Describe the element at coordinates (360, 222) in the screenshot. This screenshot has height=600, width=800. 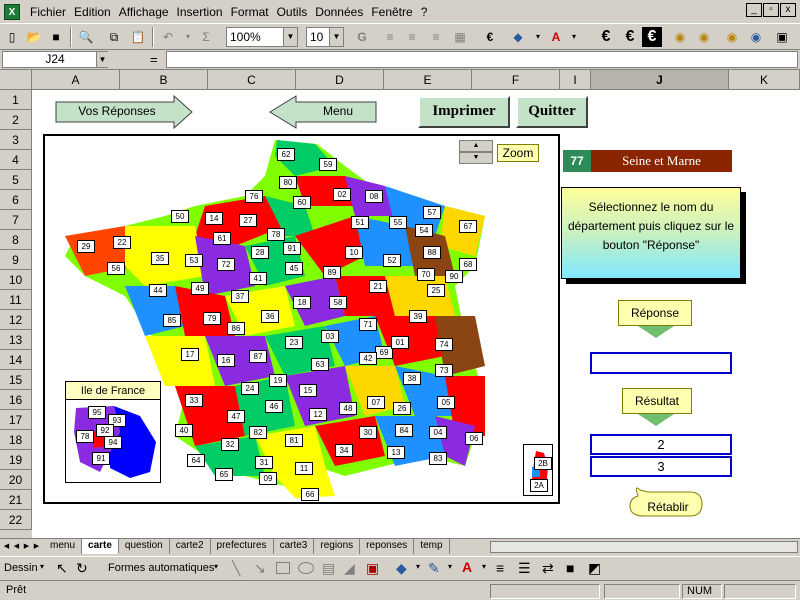
I see `dept-label: 51` at that location.